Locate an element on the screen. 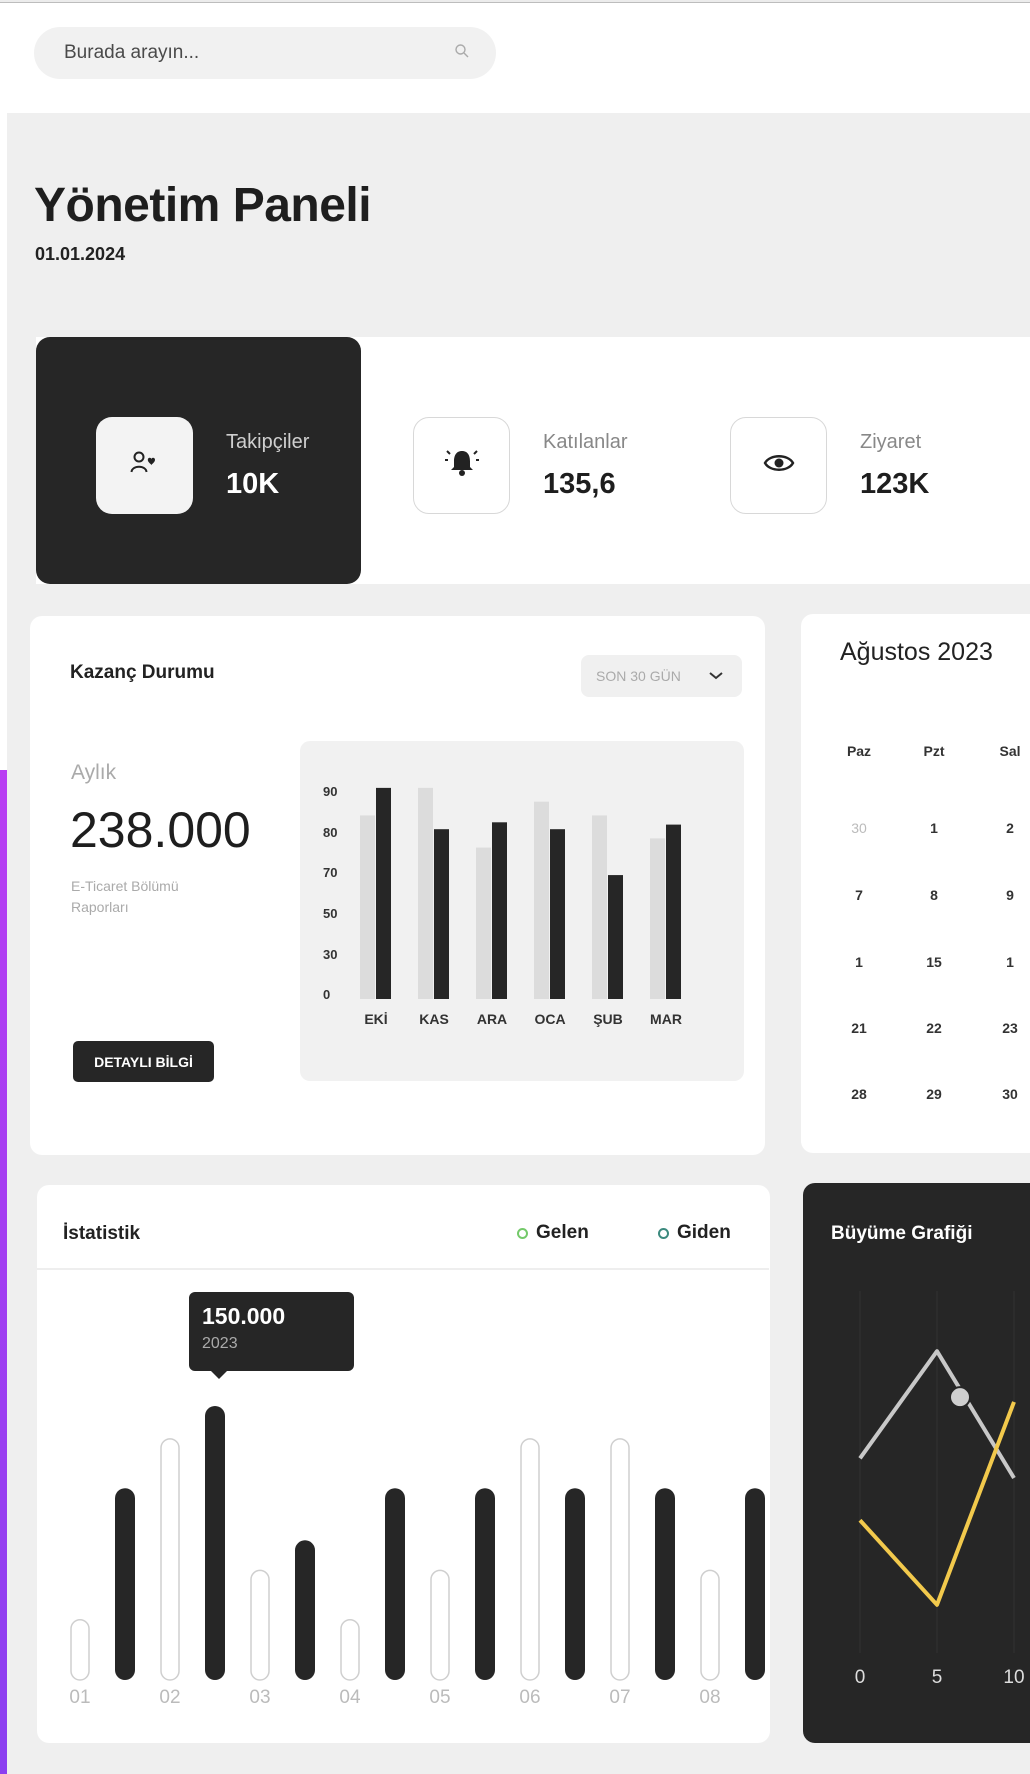  stat-visits-label: Ziyaret is located at coordinates (891, 441).